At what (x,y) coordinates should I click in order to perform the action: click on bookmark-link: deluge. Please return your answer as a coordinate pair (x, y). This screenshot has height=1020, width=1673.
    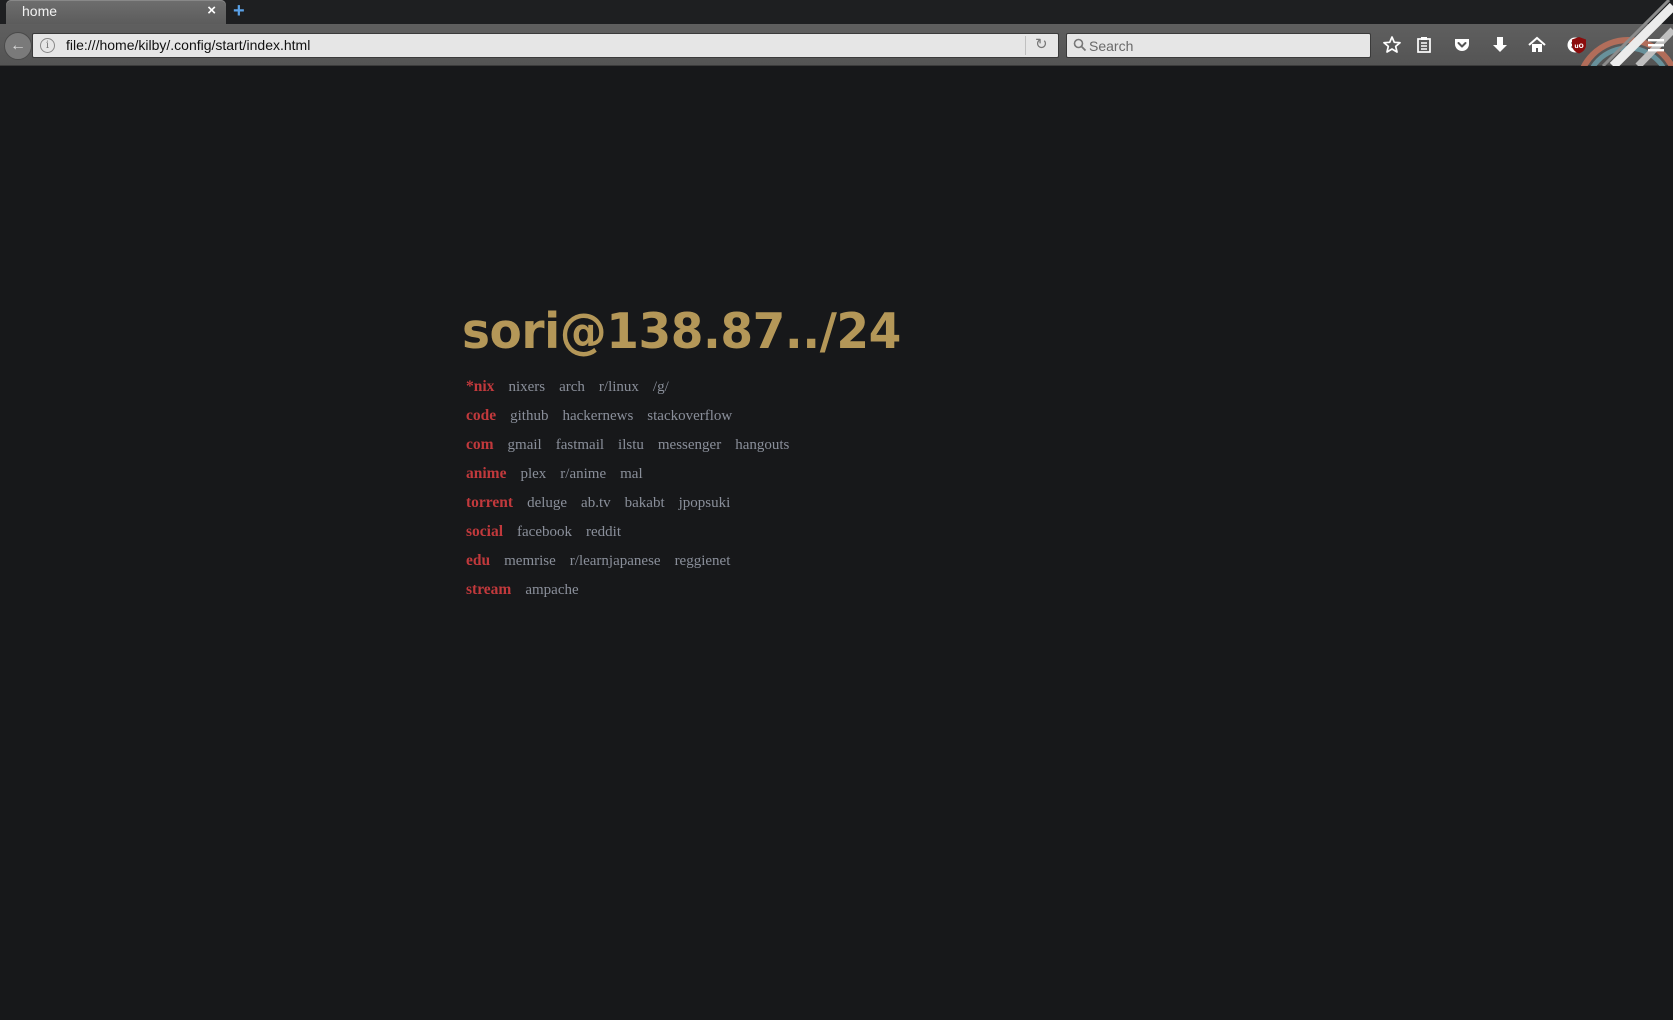
    Looking at the image, I should click on (547, 503).